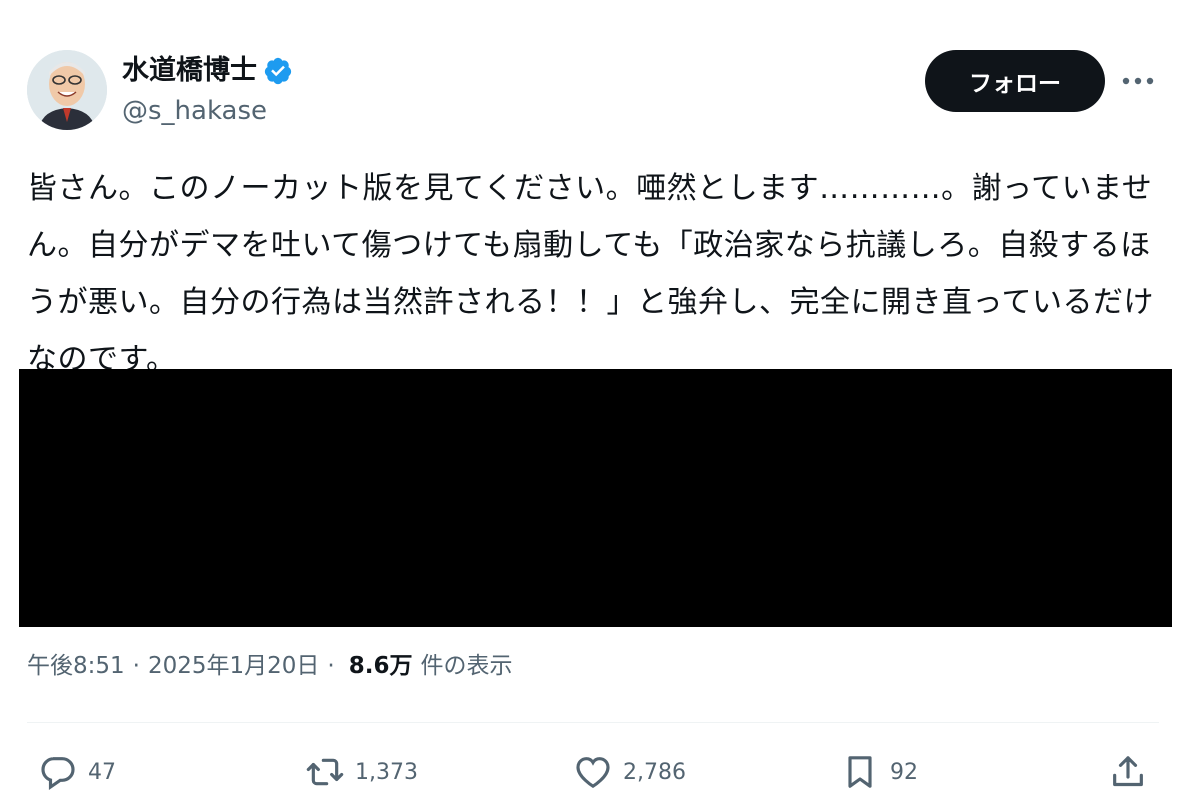 The width and height of the screenshot is (1184, 810). I want to click on avatar, so click(67, 90).